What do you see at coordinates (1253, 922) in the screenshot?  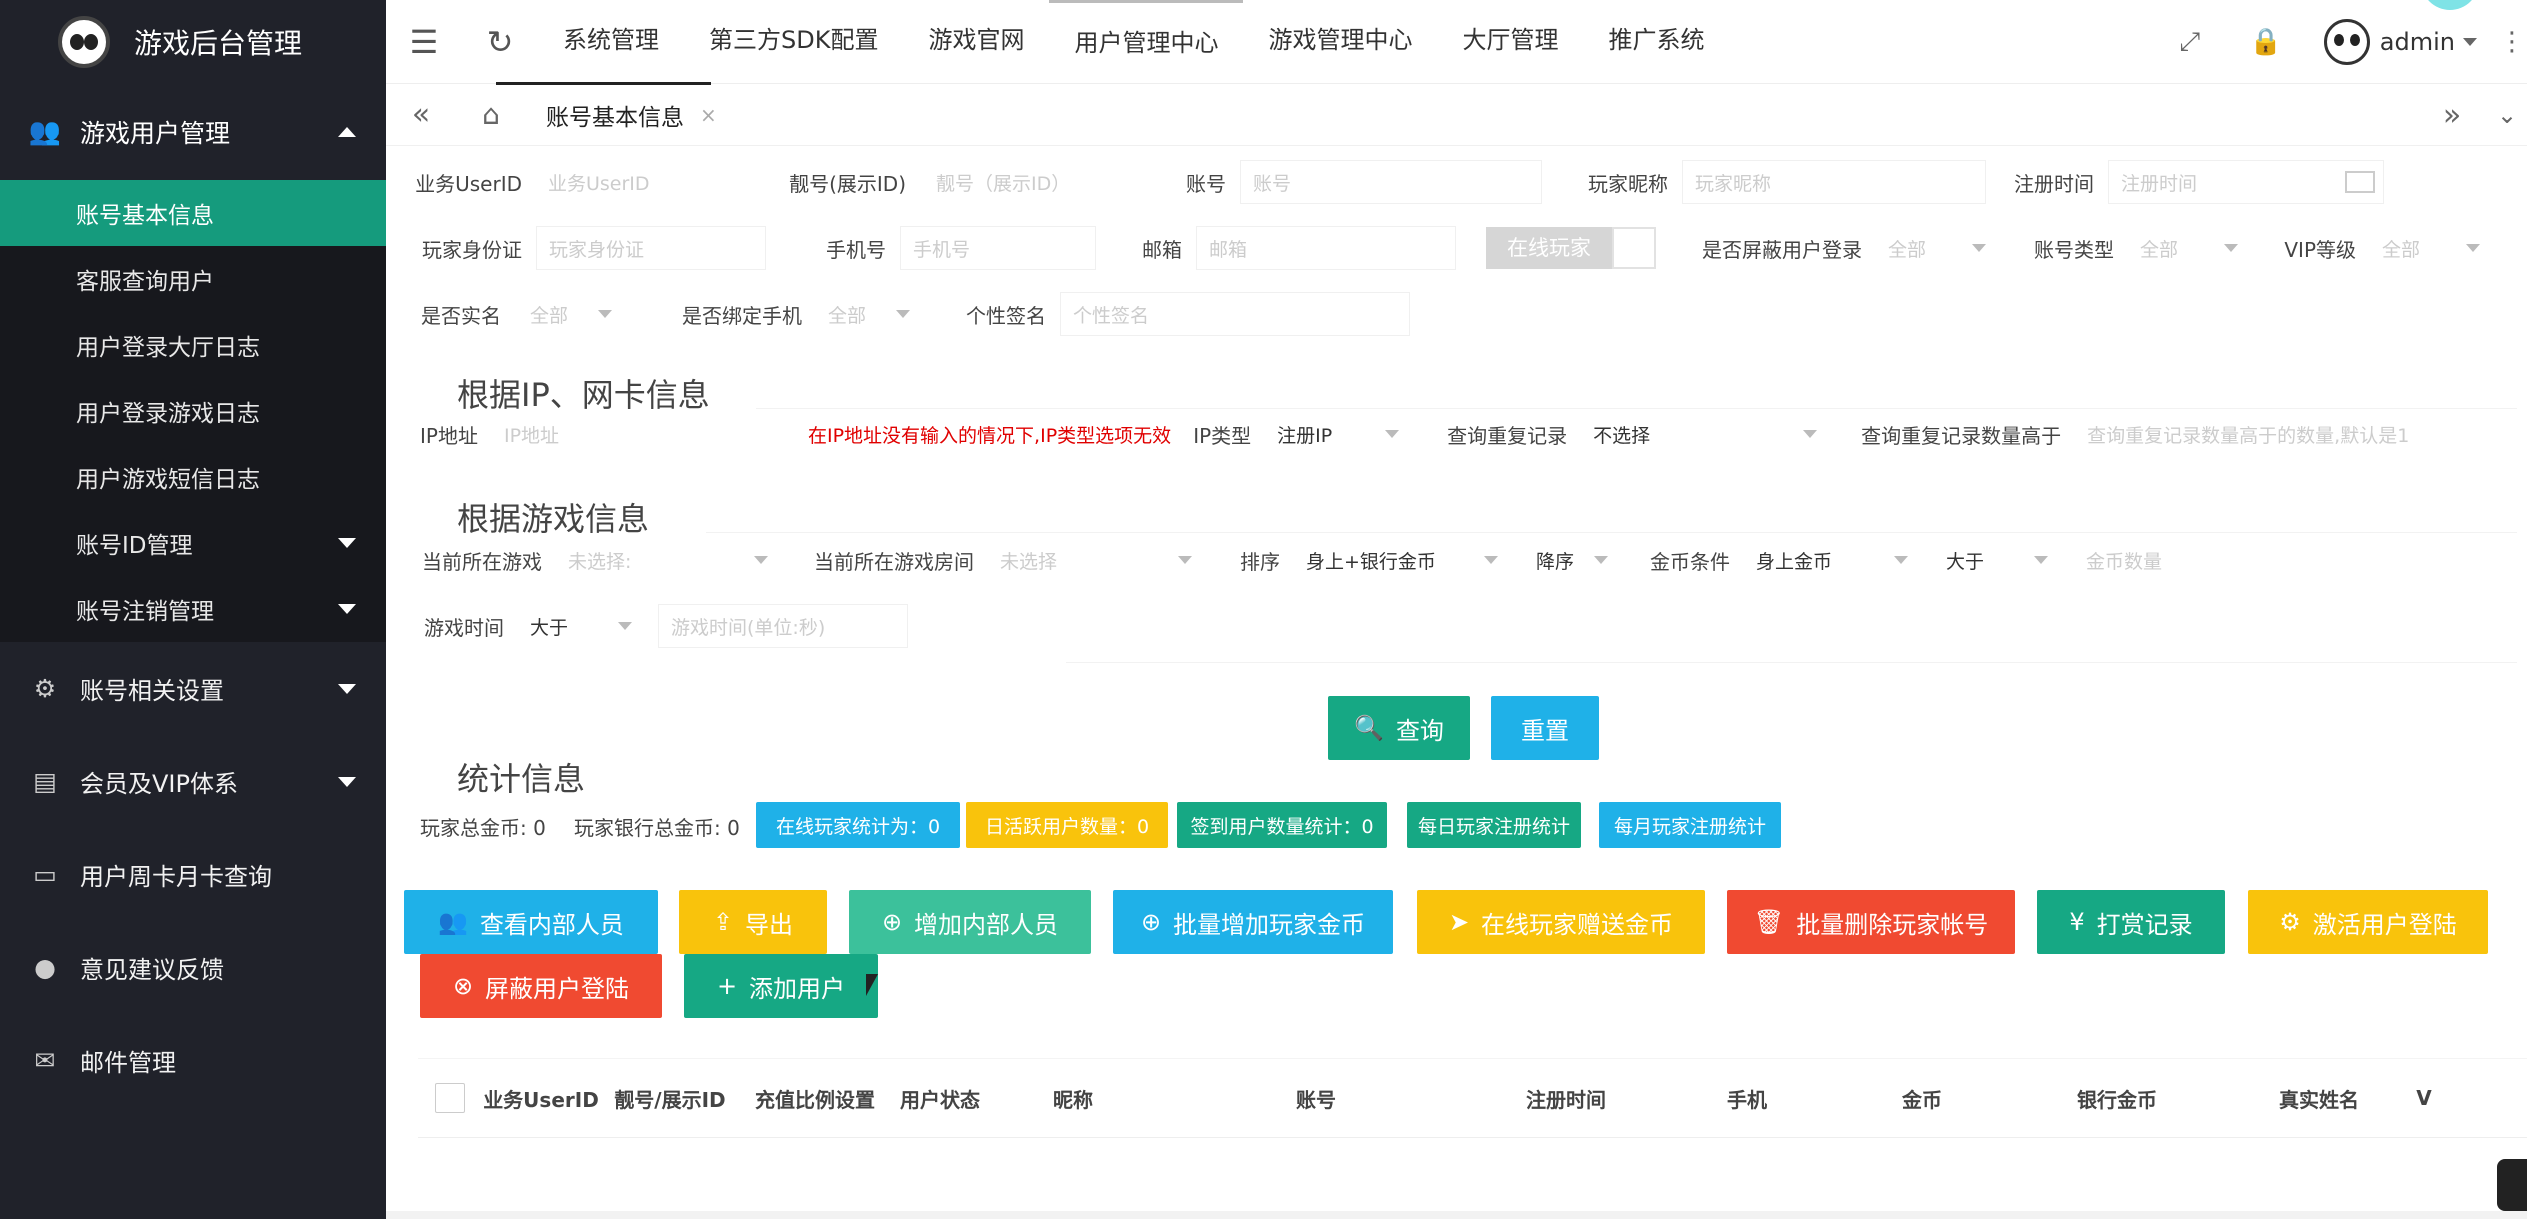 I see `batch-add-gold-button: ⊕ 批量增加玩家金币` at bounding box center [1253, 922].